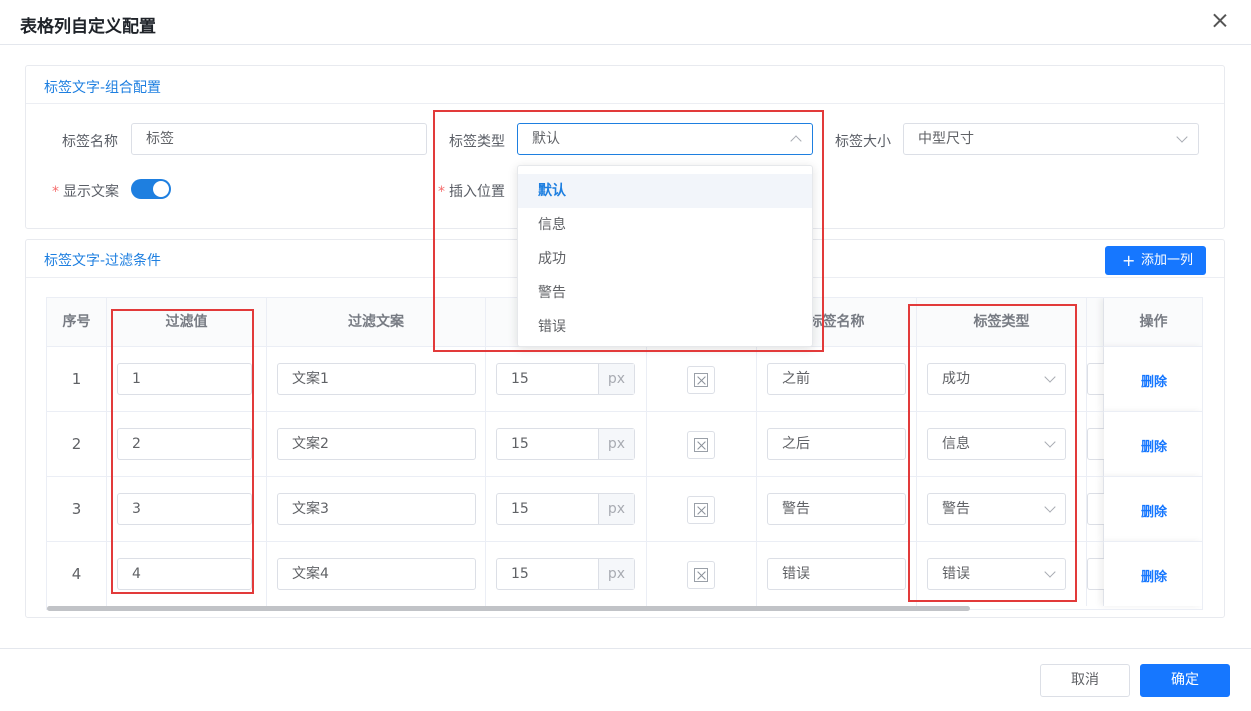  I want to click on dialog-title: 表格列自定义配置, so click(88, 27).